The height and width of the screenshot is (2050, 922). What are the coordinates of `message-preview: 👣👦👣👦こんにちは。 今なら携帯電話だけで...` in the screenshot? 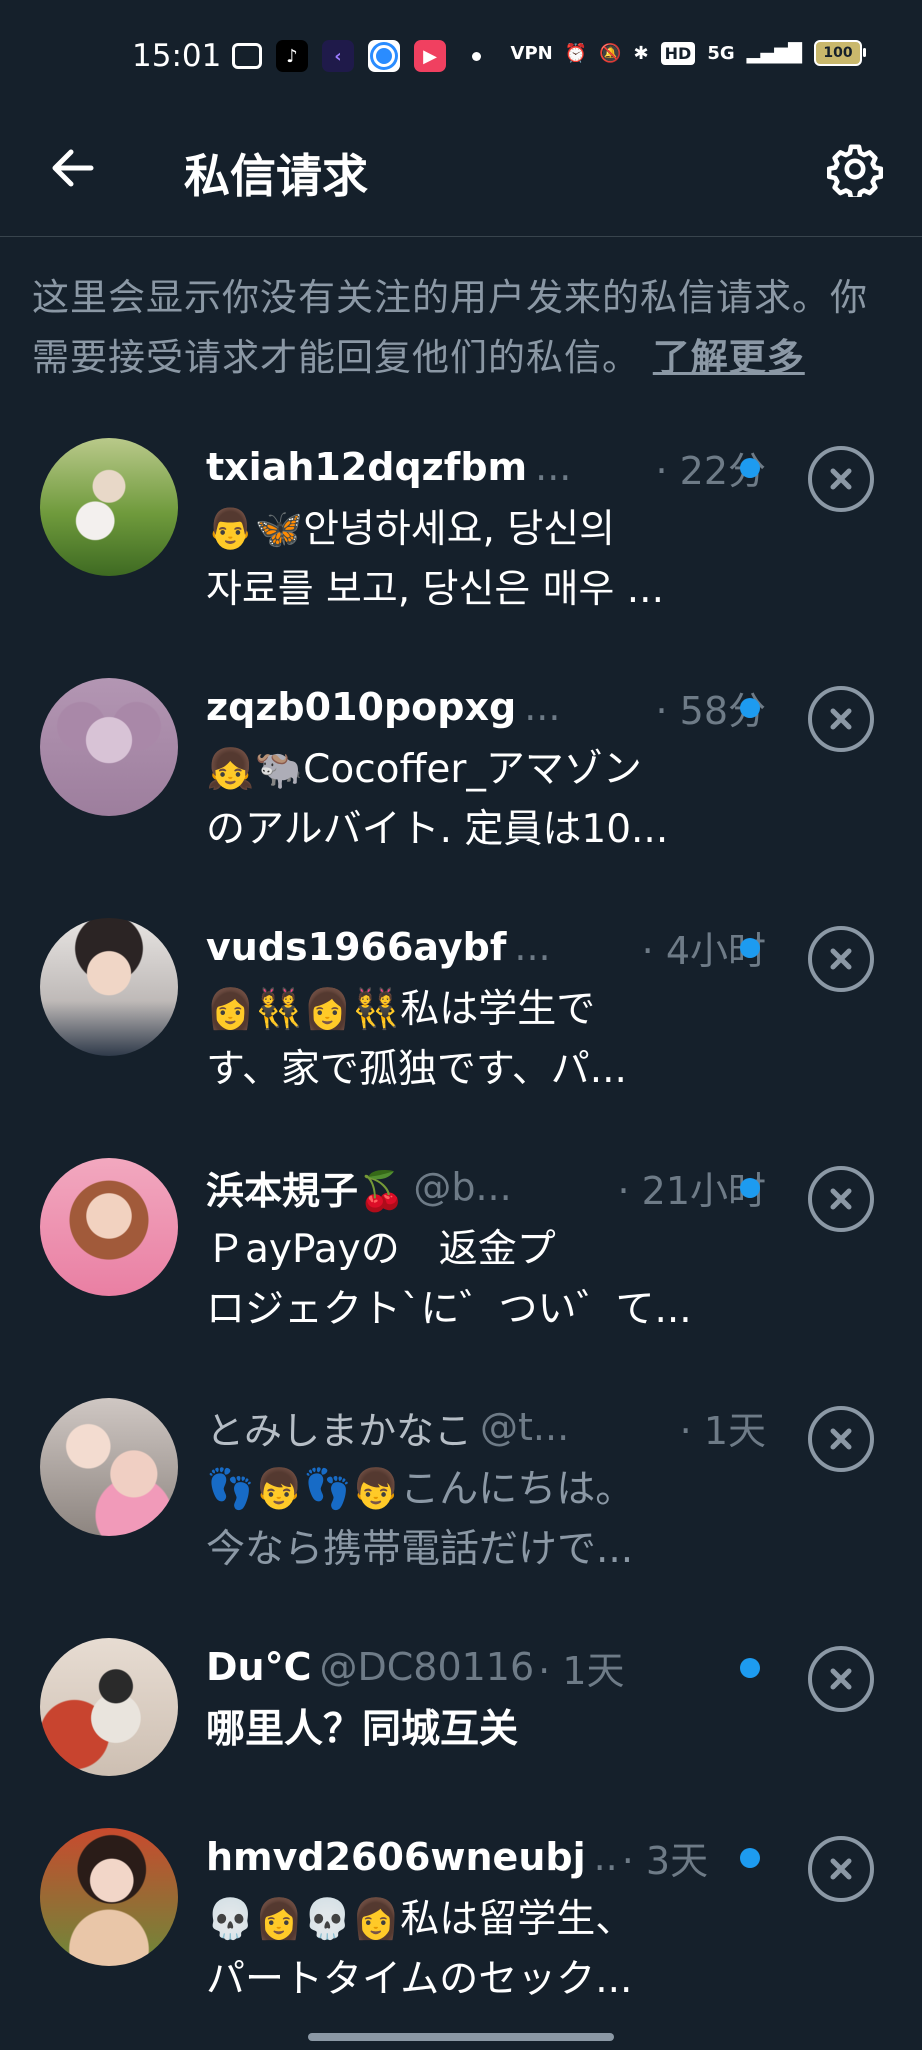 It's located at (466, 1520).